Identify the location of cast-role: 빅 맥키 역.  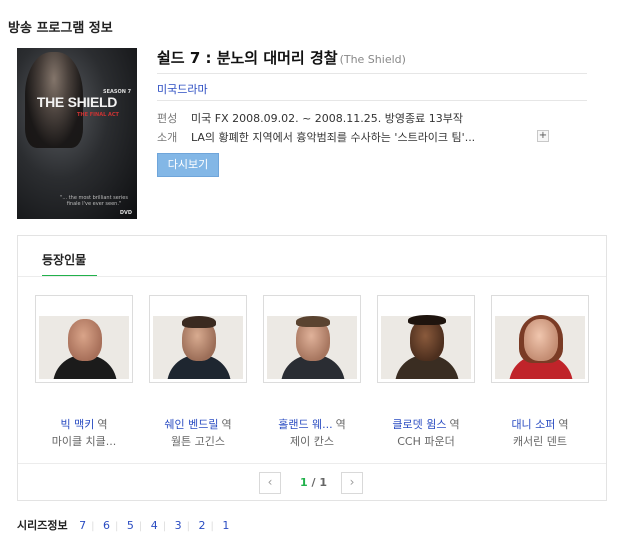
(84, 424).